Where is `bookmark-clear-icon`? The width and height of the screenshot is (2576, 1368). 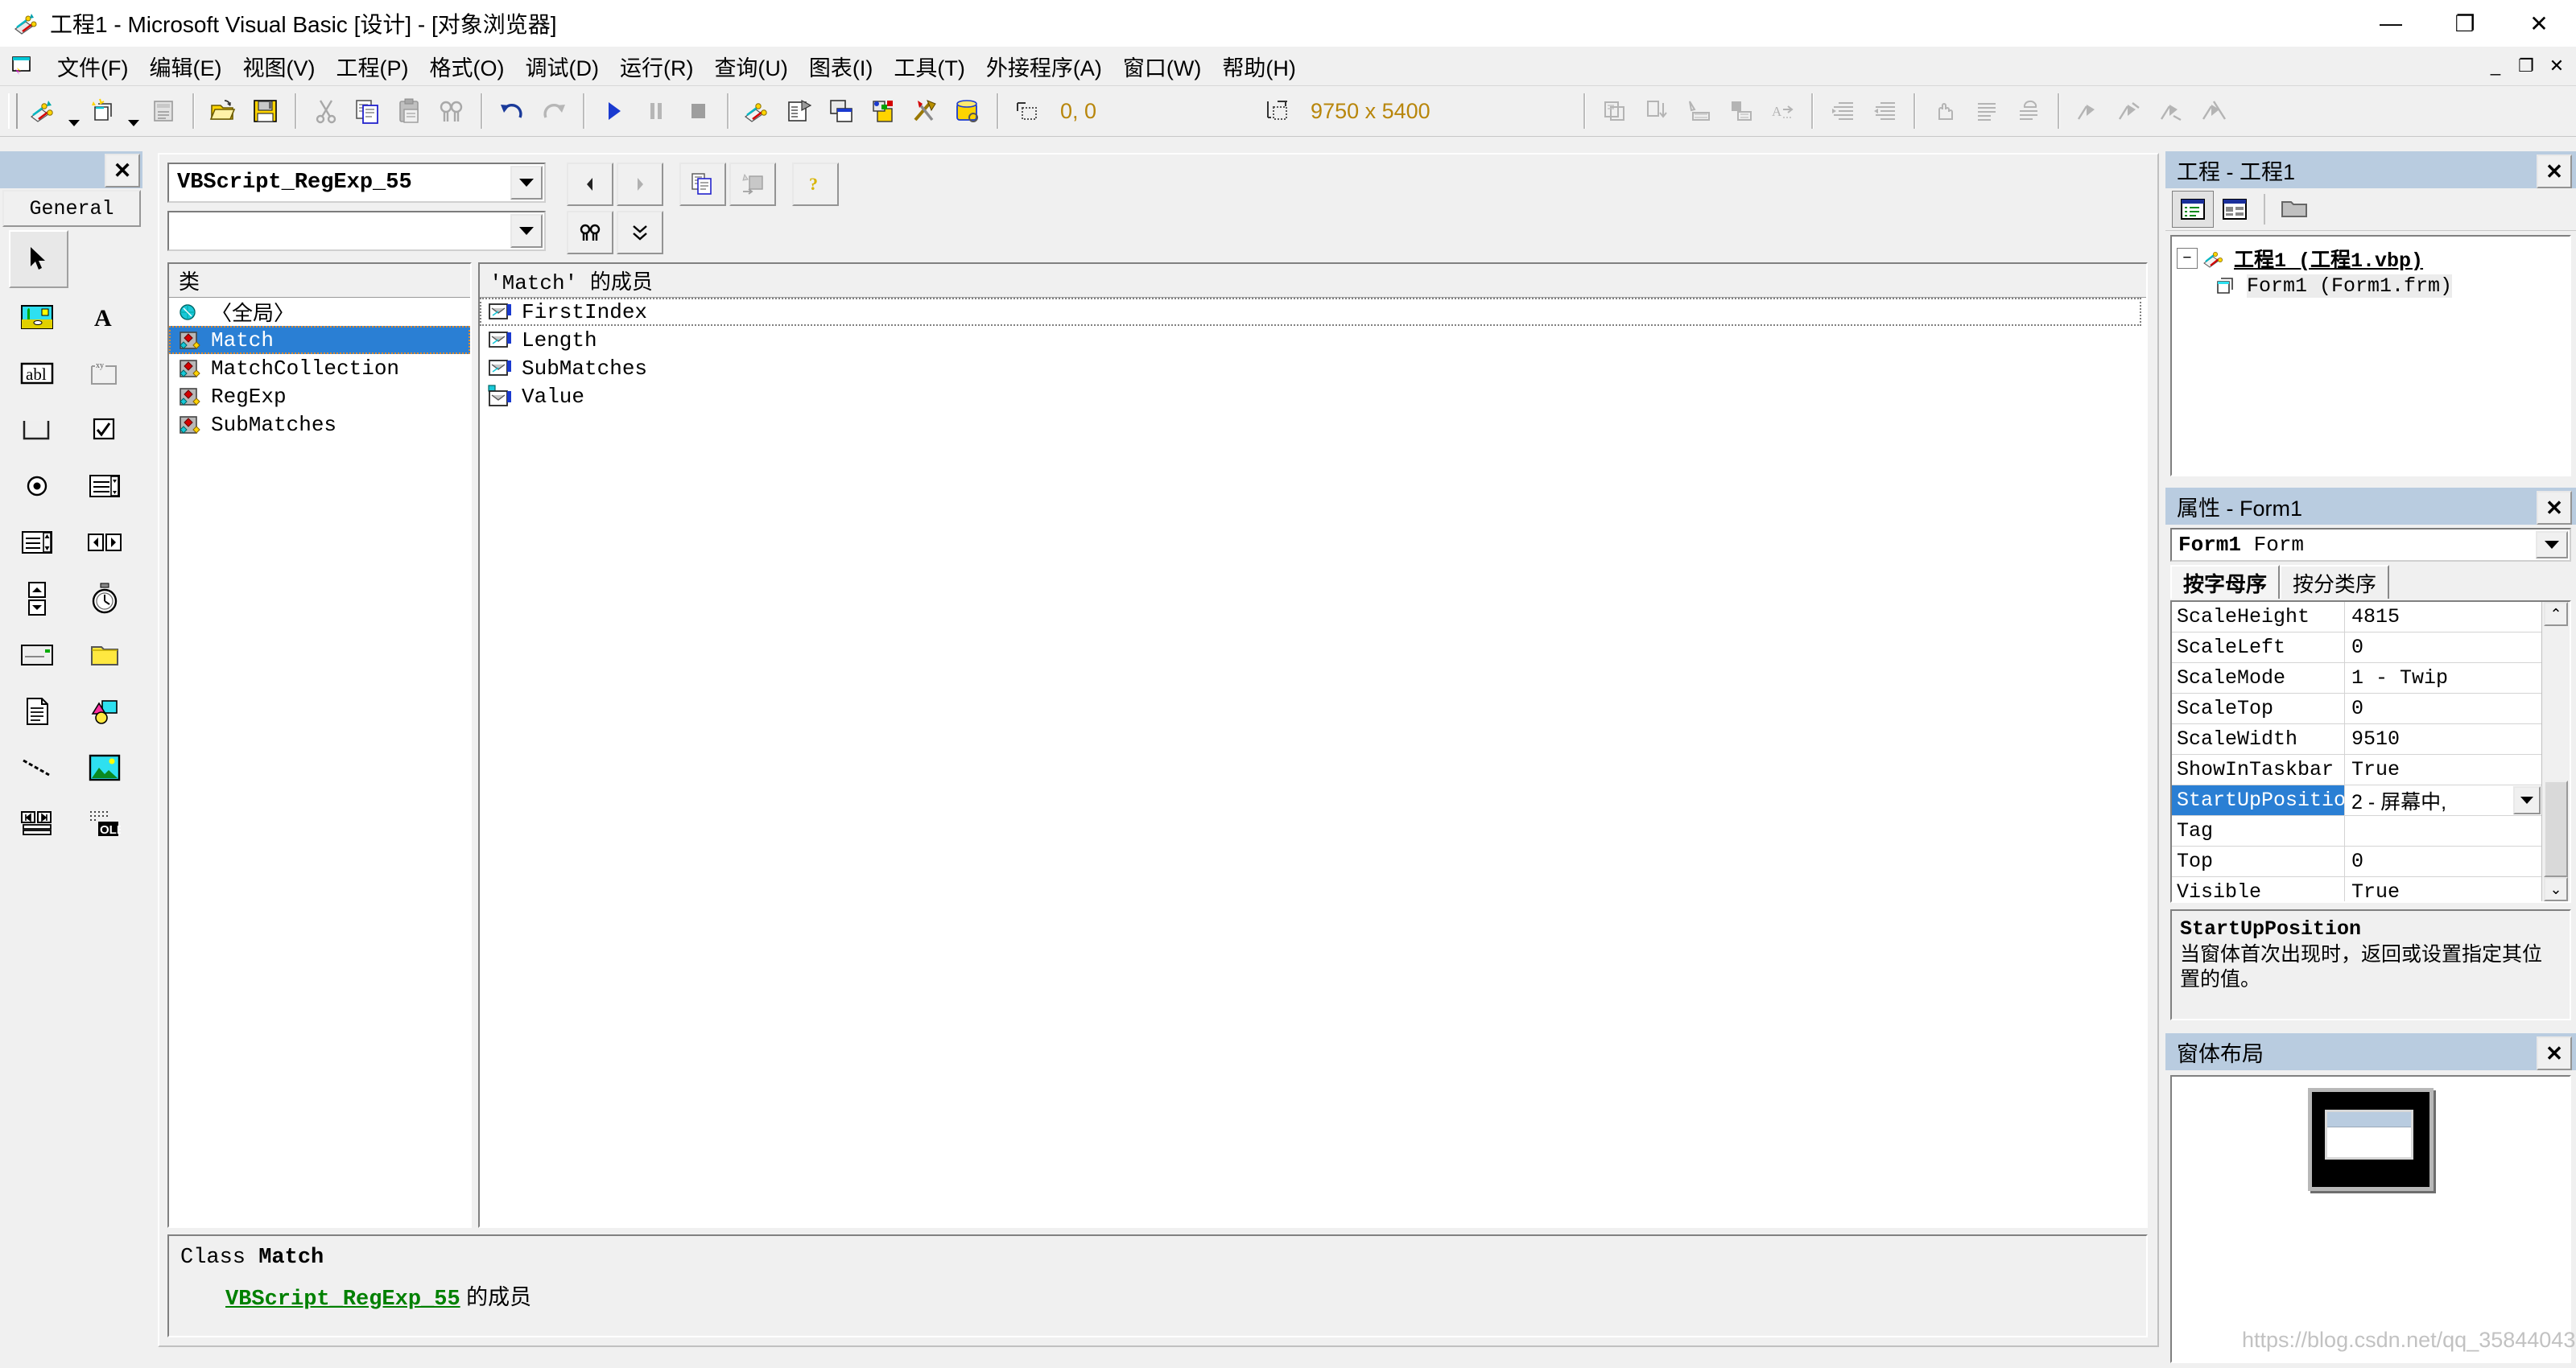
bookmark-clear-icon is located at coordinates (2214, 111).